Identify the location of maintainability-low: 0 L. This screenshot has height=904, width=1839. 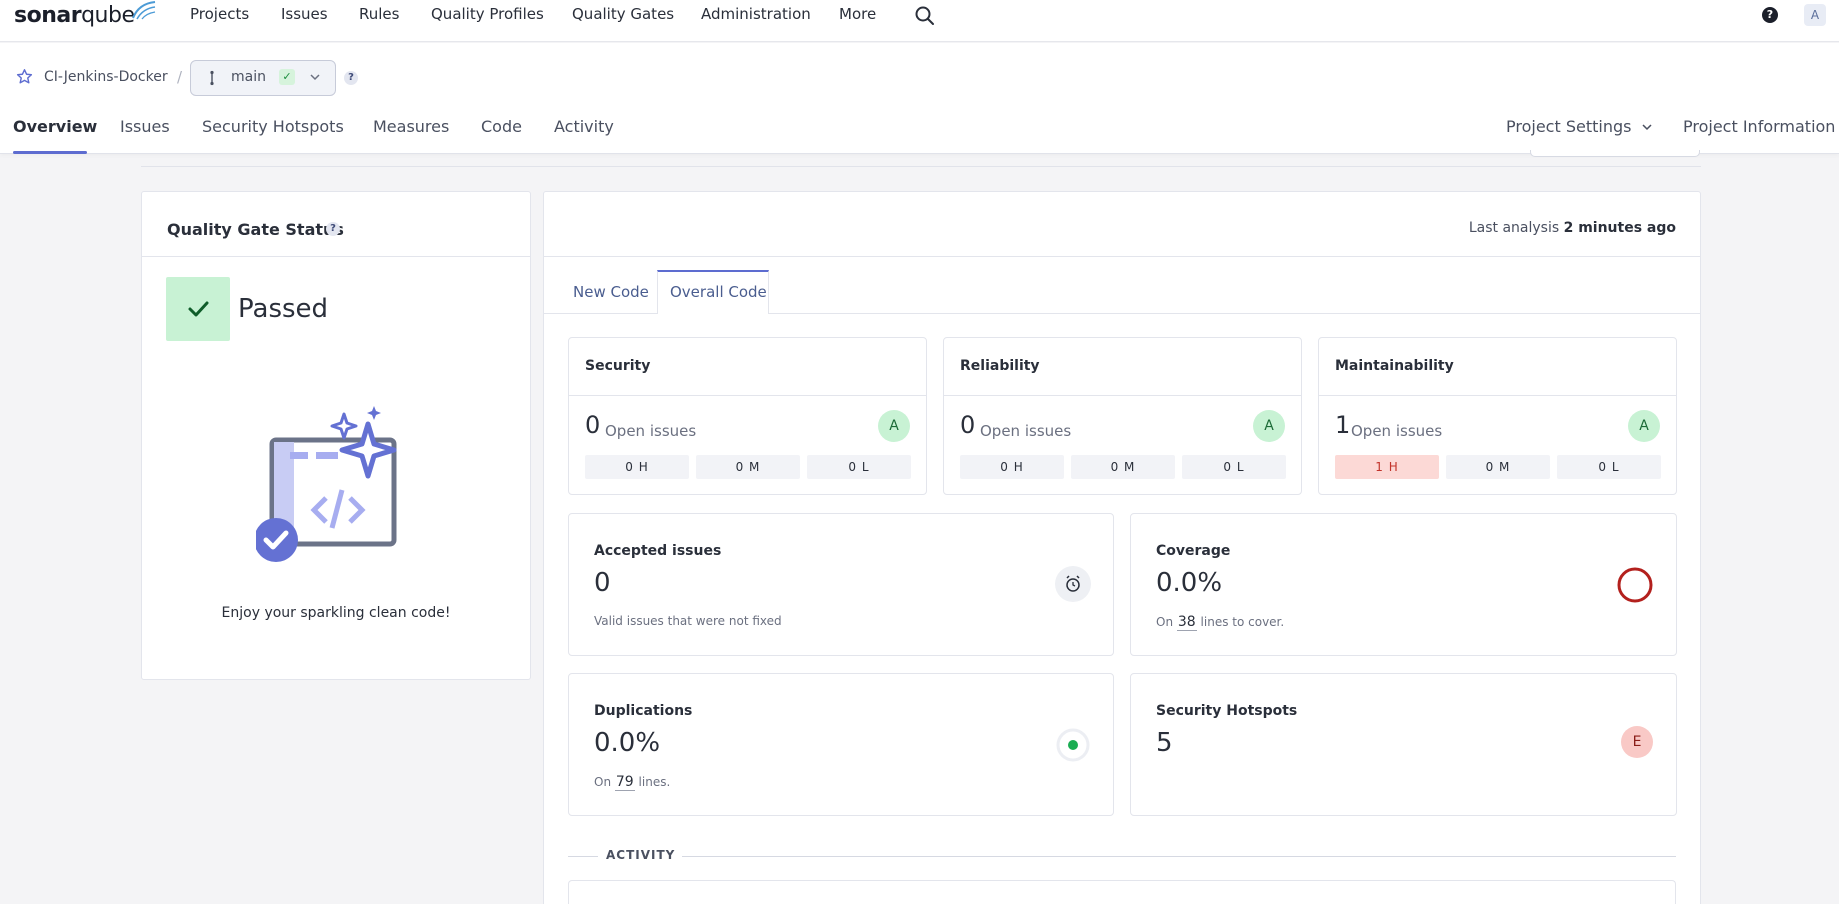
(1609, 467).